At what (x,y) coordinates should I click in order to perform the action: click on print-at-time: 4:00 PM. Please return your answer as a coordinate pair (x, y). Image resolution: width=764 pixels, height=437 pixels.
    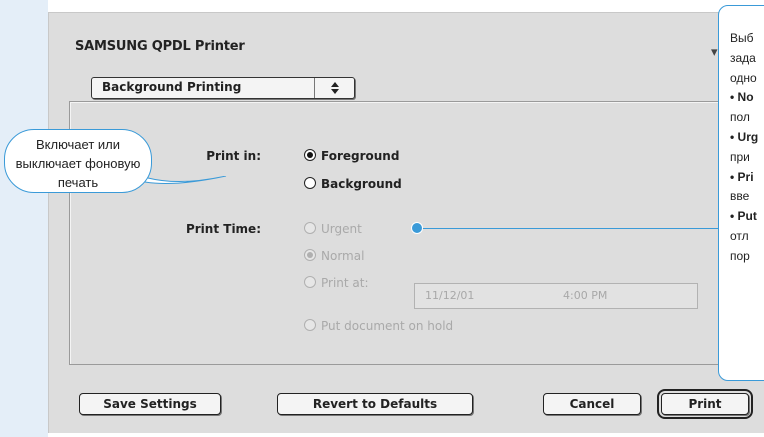
    Looking at the image, I should click on (585, 295).